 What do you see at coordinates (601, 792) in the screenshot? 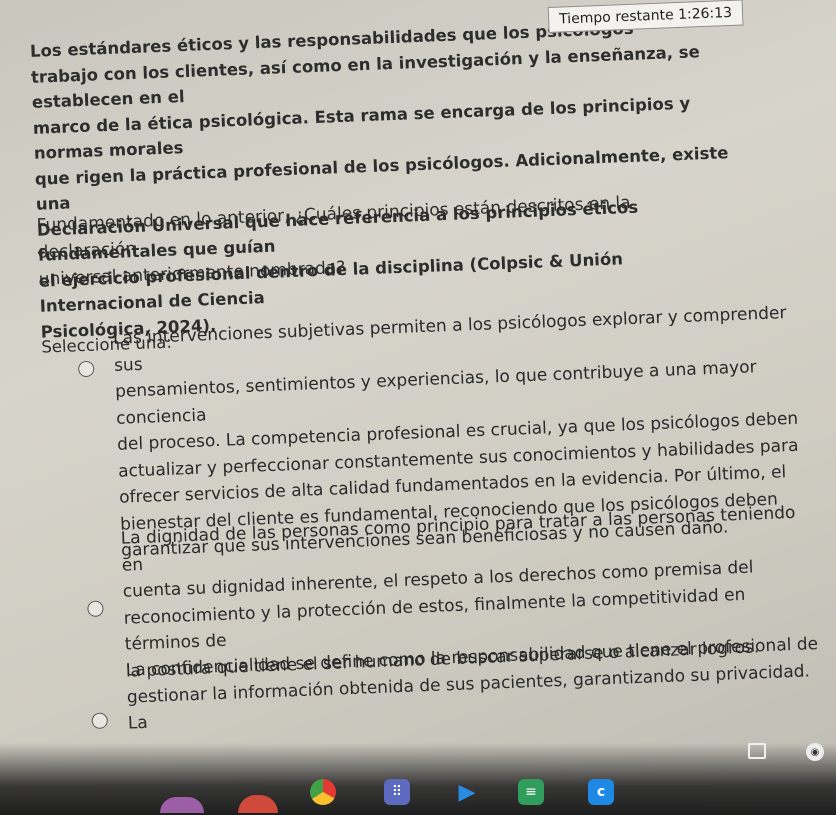
I see `classroom-icon: c` at bounding box center [601, 792].